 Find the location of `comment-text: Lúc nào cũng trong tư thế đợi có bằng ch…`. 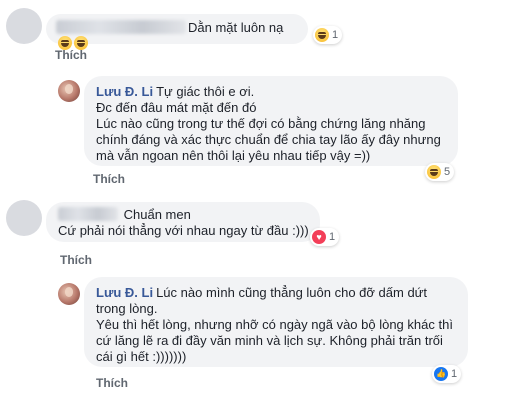

comment-text: Lúc nào cũng trong tư thế đợi có bằng ch… is located at coordinates (261, 123).